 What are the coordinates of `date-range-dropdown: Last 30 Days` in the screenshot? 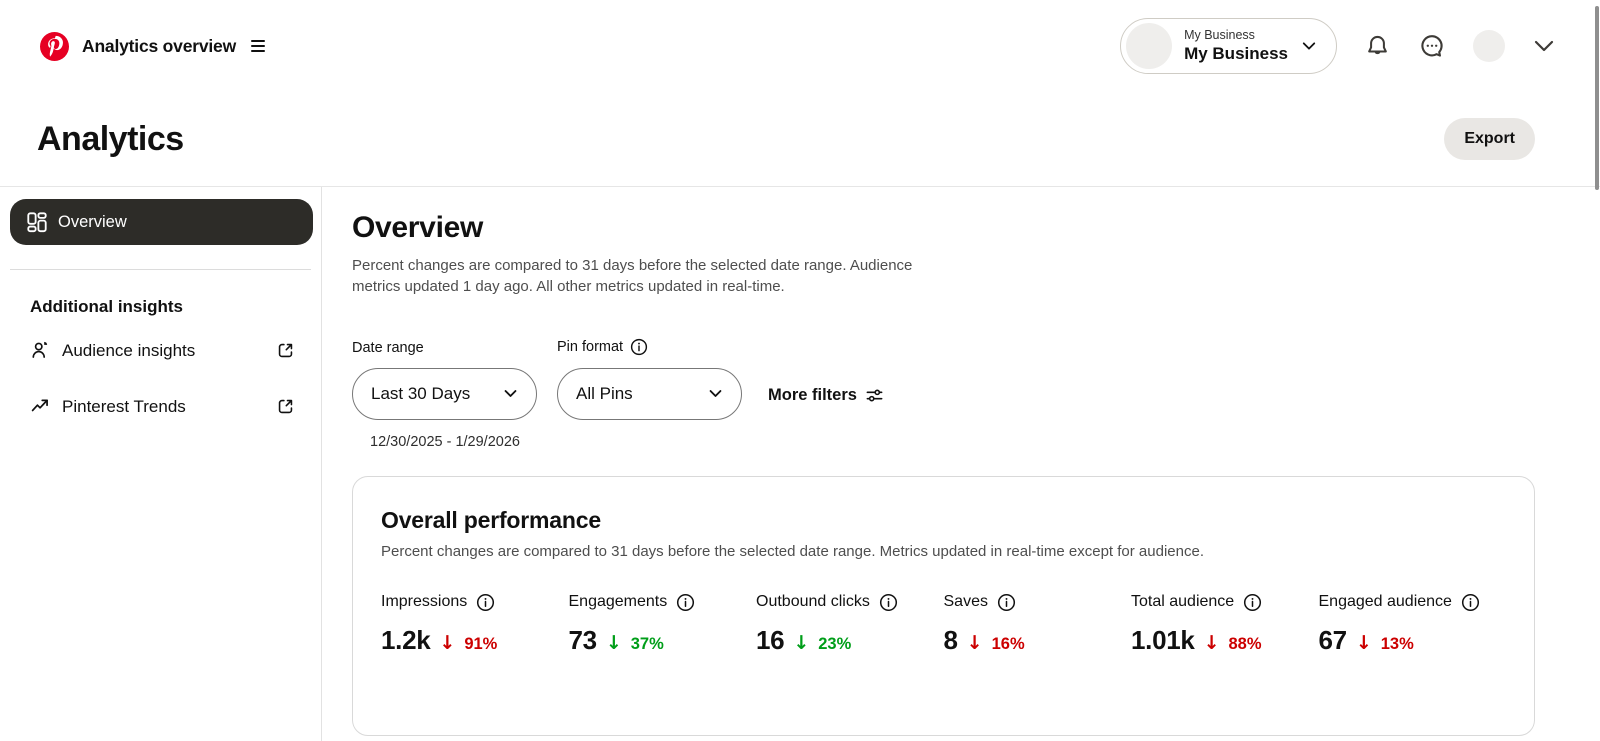 It's located at (444, 393).